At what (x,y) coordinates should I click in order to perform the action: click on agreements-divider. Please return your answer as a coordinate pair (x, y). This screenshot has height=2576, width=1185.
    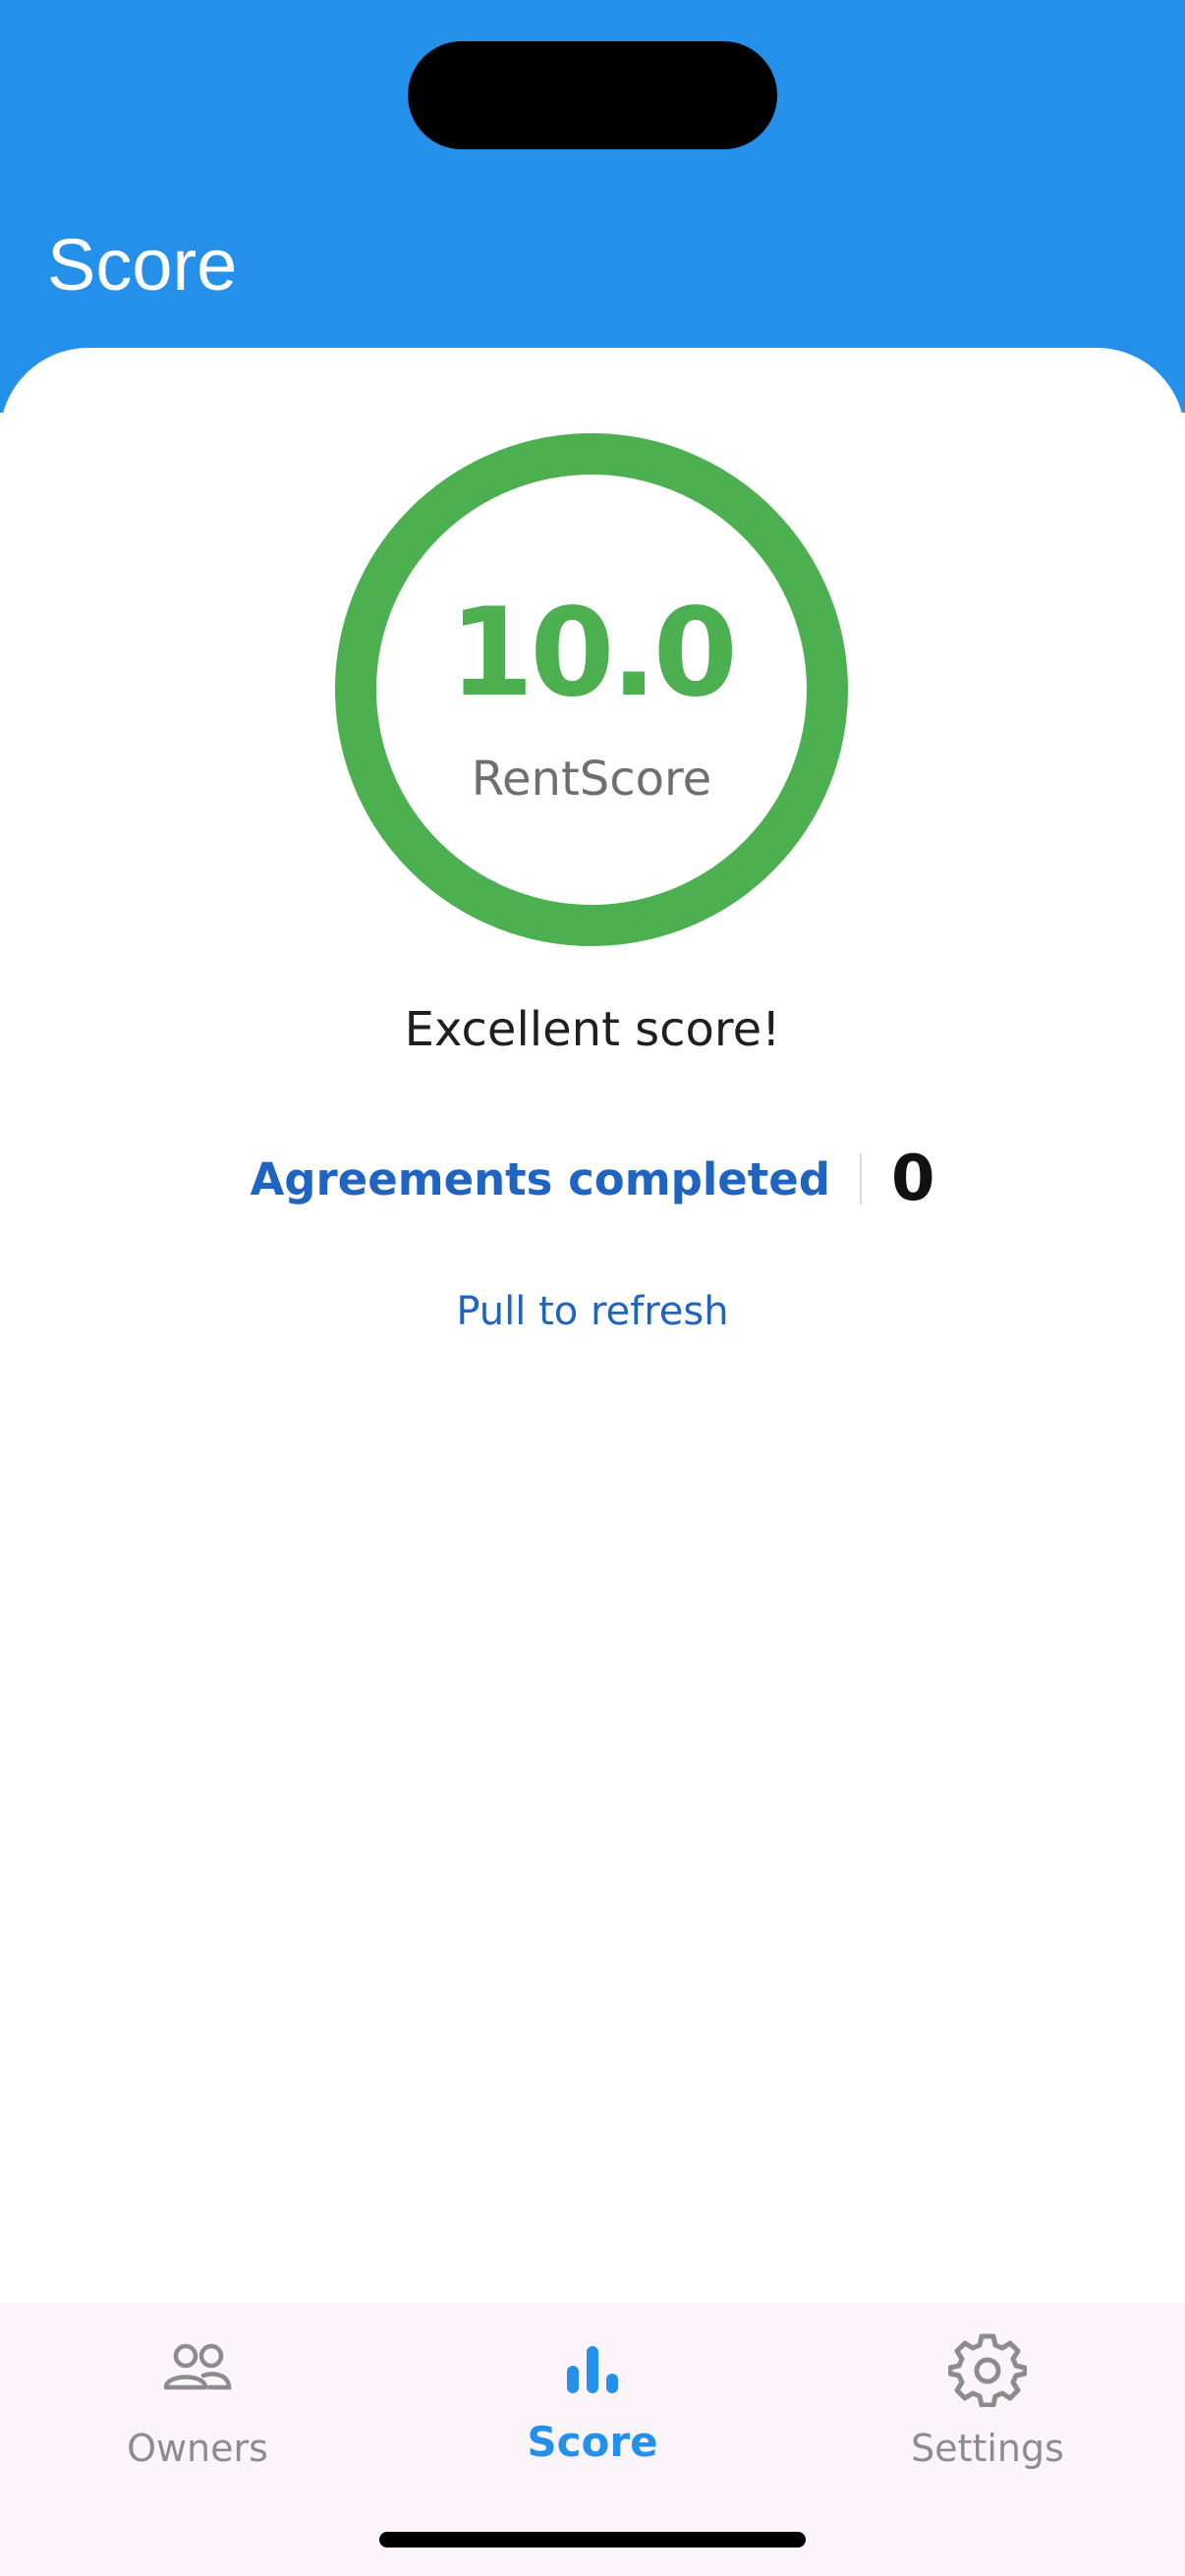
    Looking at the image, I should click on (862, 1178).